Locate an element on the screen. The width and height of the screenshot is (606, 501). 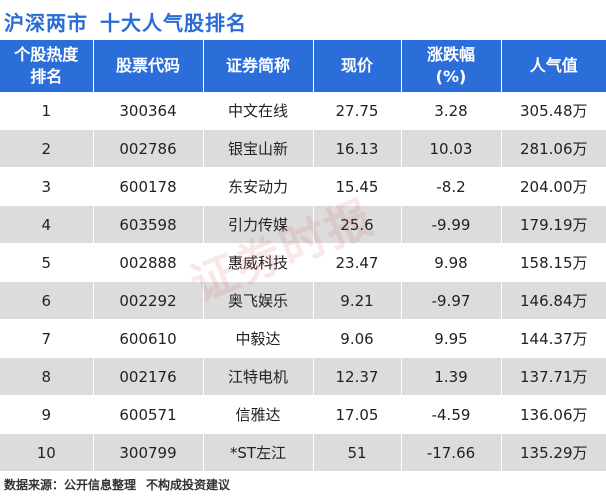
code-cell: 002292 is located at coordinates (148, 300).